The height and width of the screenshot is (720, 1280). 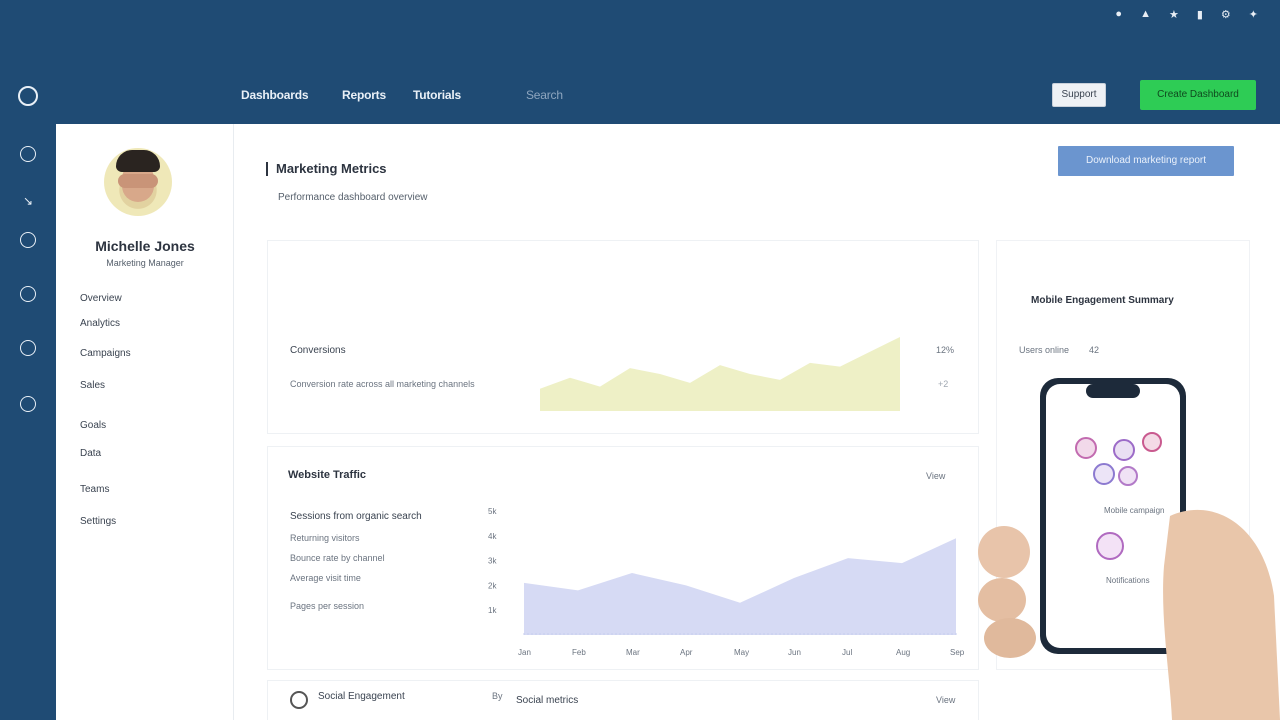 I want to click on users-online-count: 42, so click(x=1094, y=350).